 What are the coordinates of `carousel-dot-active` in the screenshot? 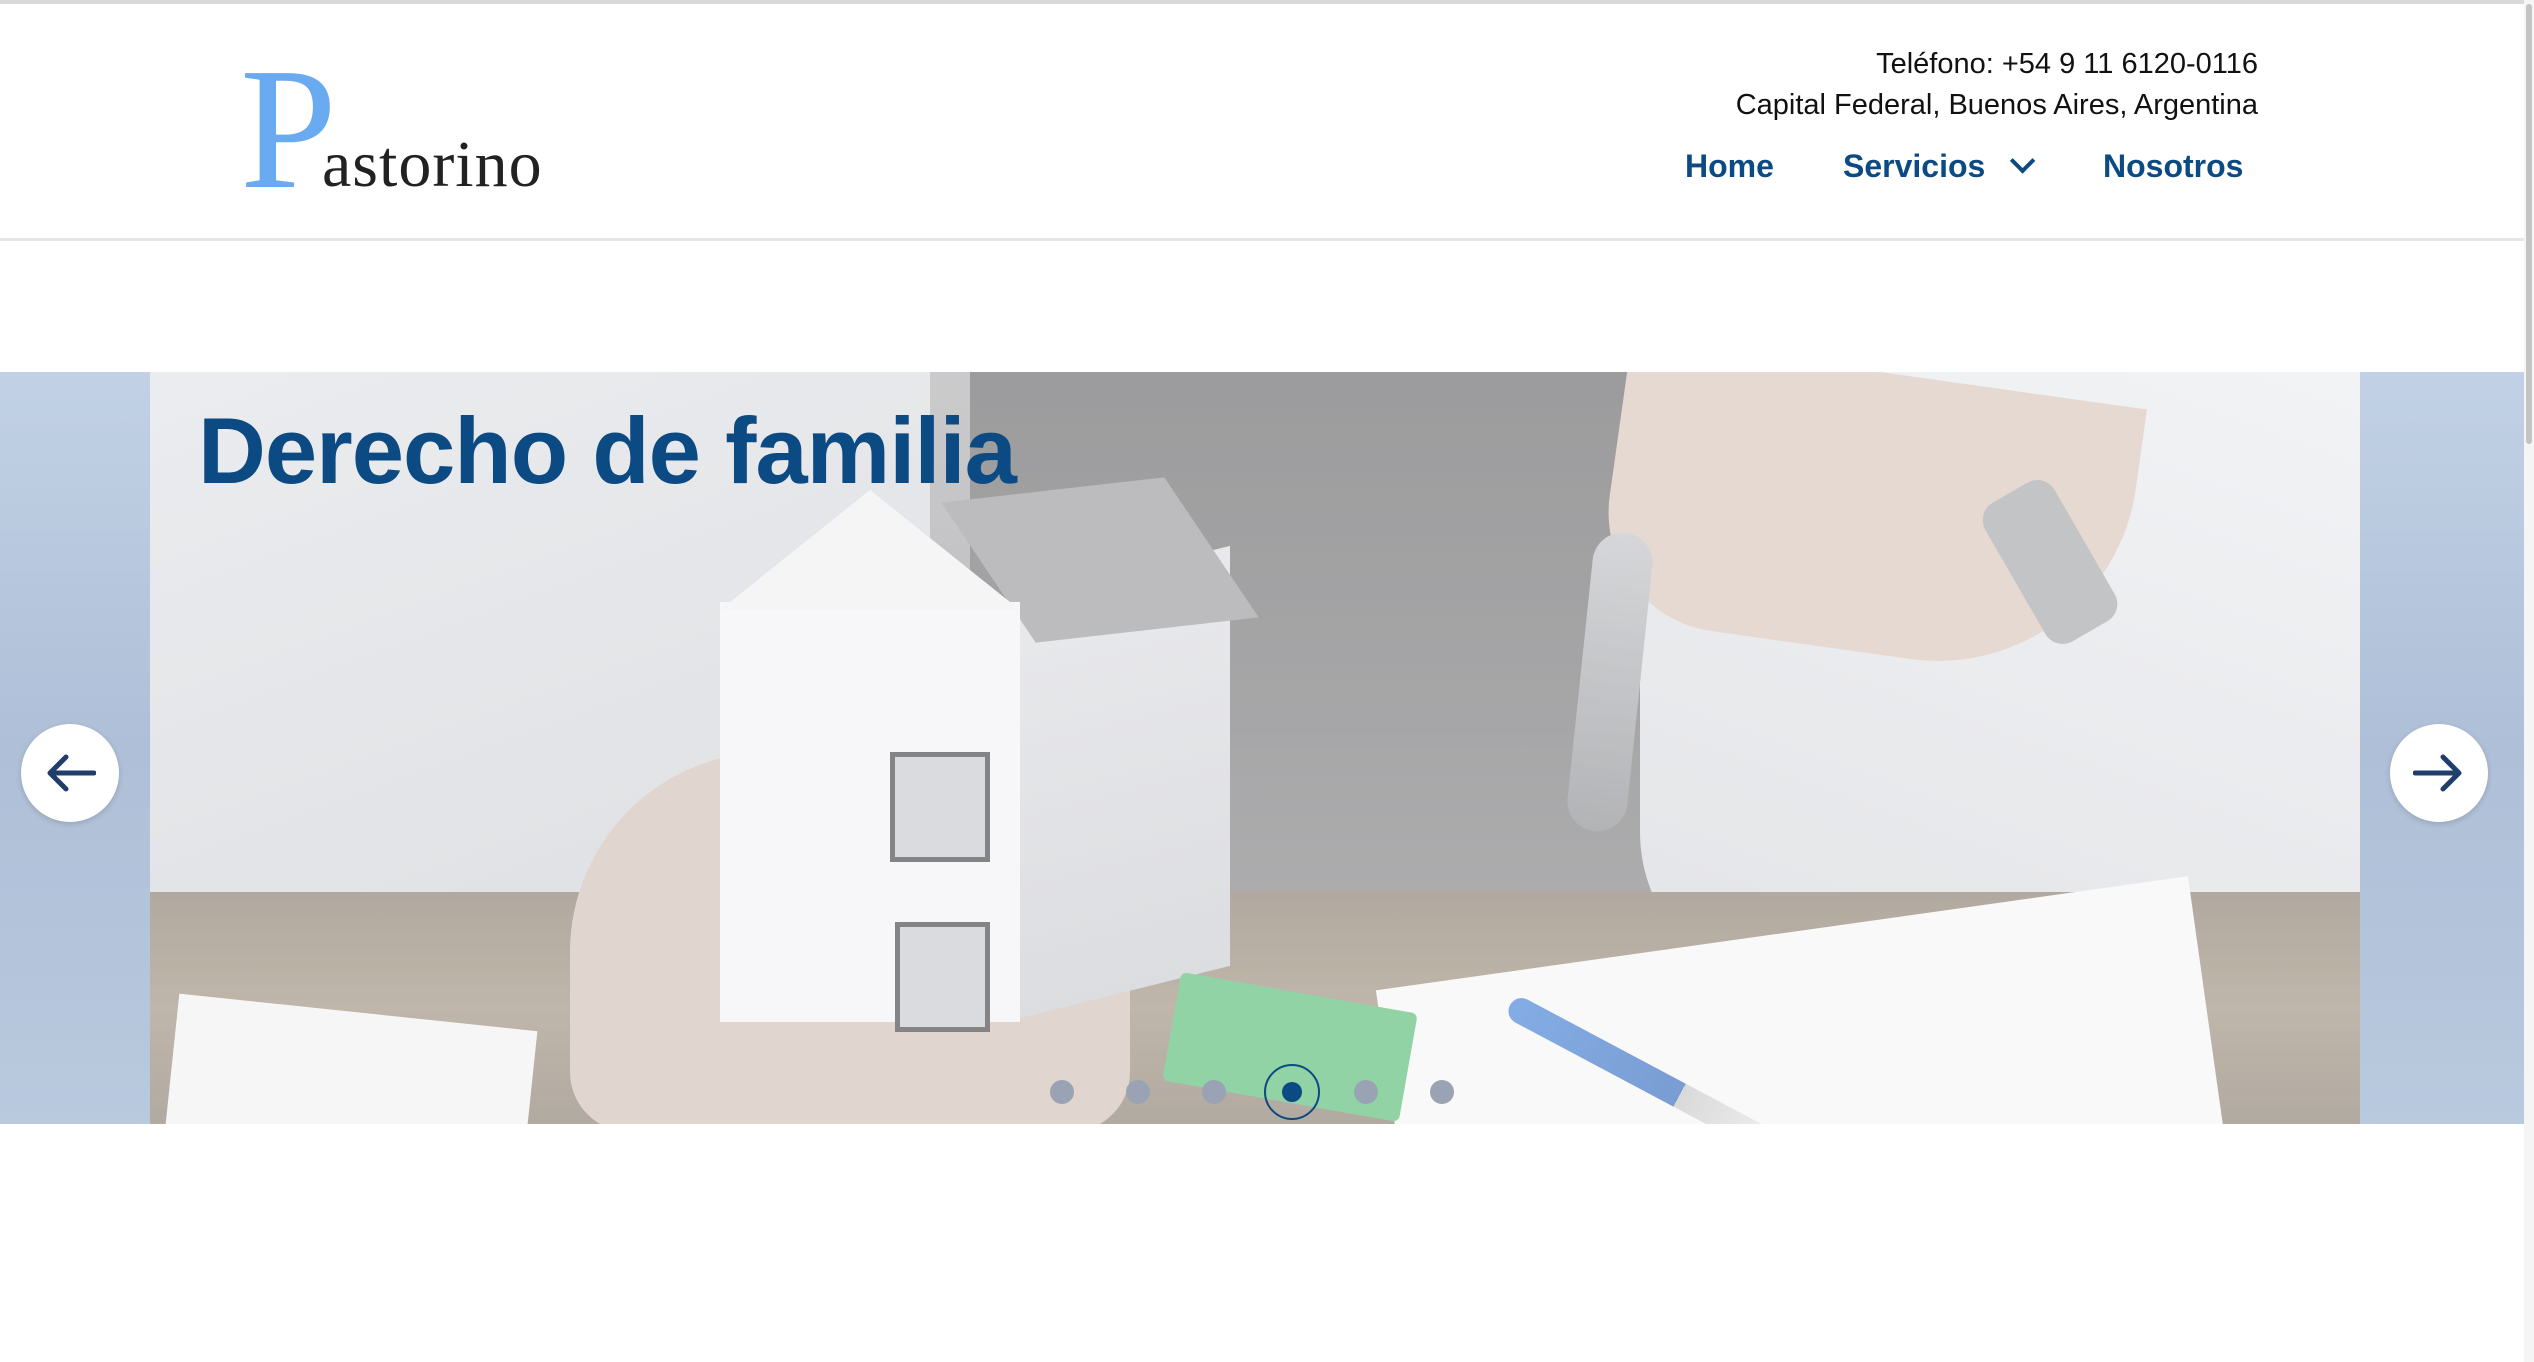 It's located at (1292, 1092).